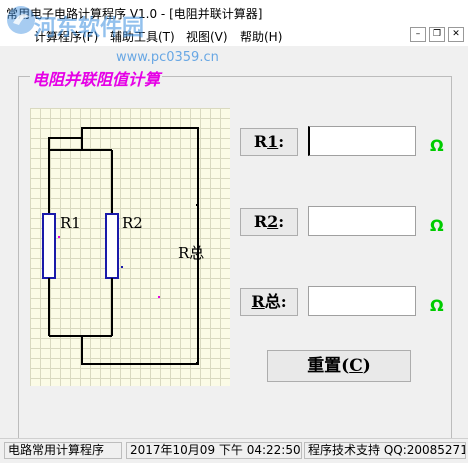 The image size is (468, 463). I want to click on r1-label-suffix: :, so click(281, 141).